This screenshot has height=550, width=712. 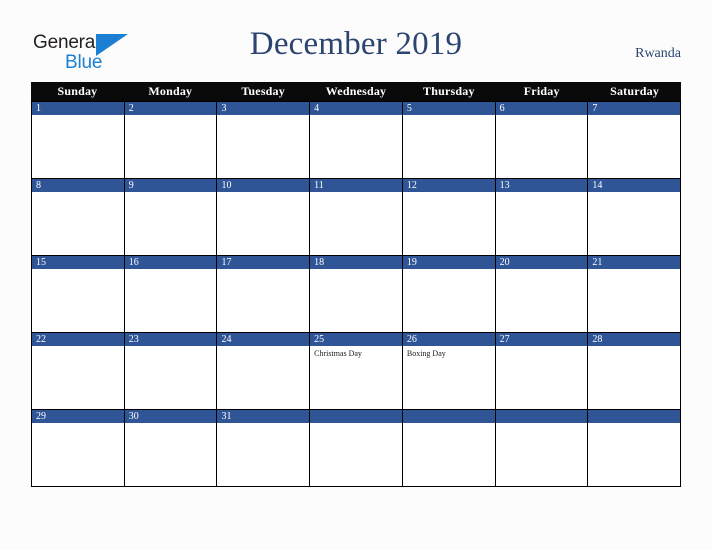 I want to click on calendar-day-cell: 2, so click(x=171, y=140).